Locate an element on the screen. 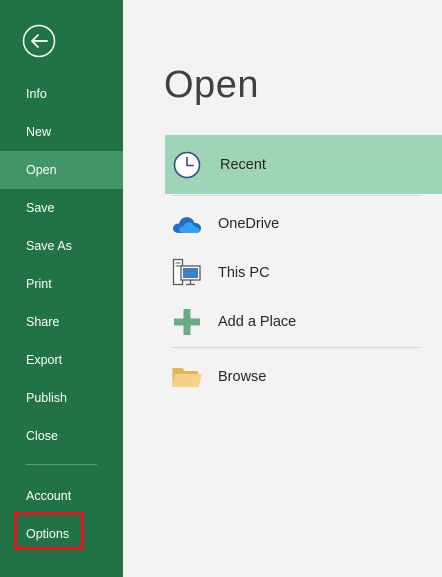 The image size is (442, 577). clock-icon is located at coordinates (187, 165).